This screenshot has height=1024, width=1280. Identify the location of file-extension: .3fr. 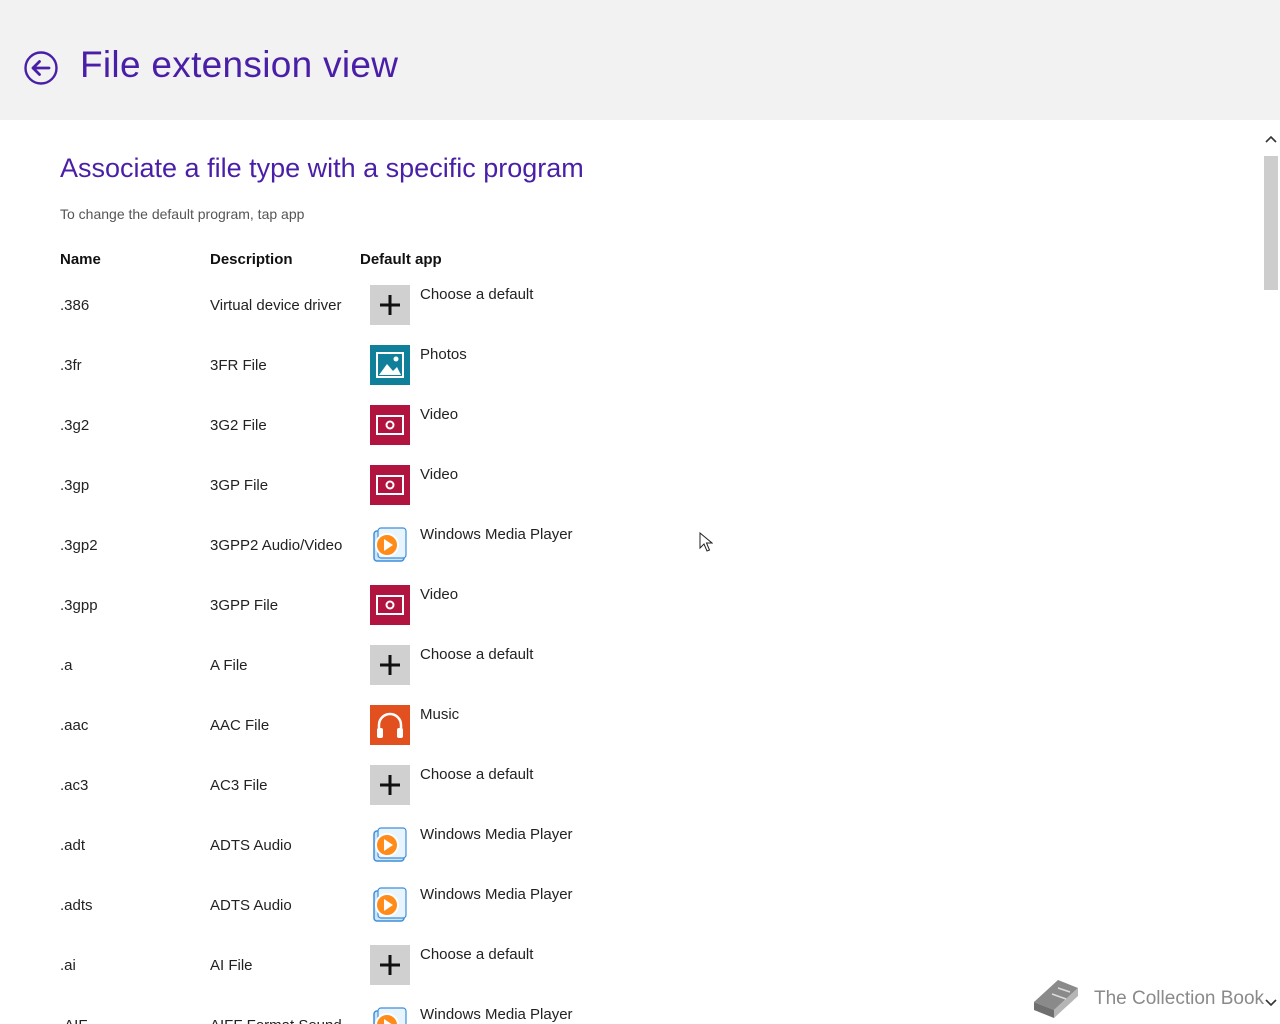
(71, 365).